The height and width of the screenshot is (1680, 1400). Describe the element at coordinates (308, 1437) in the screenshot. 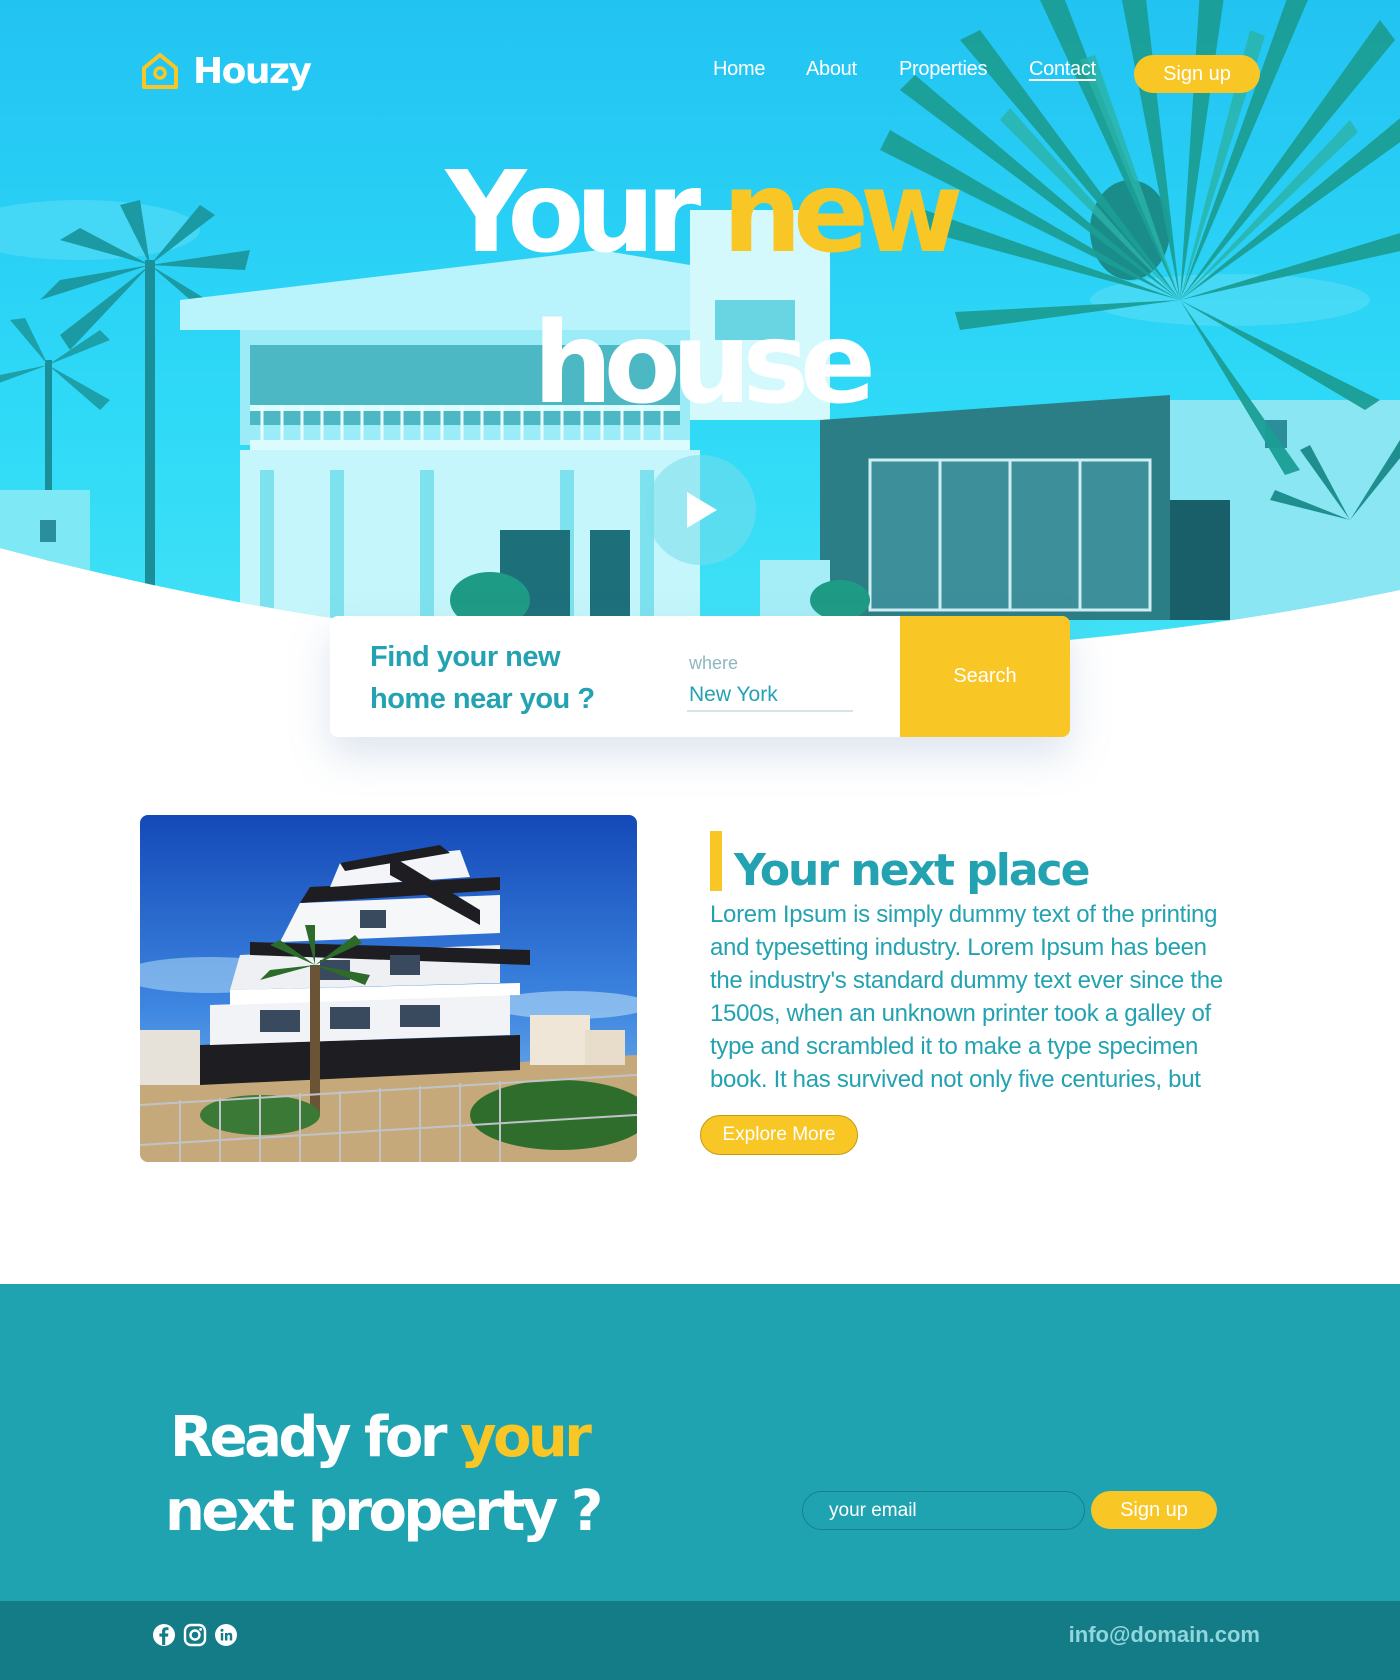

I see `cta-title-word: Ready for` at that location.